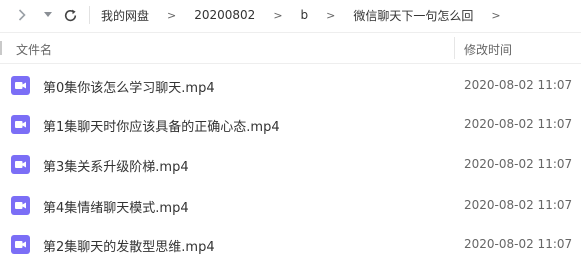 This screenshot has height=274, width=581. Describe the element at coordinates (161, 125) in the screenshot. I see `file-name: 第1集聊天时你应该具备的正确心态.mp4` at that location.